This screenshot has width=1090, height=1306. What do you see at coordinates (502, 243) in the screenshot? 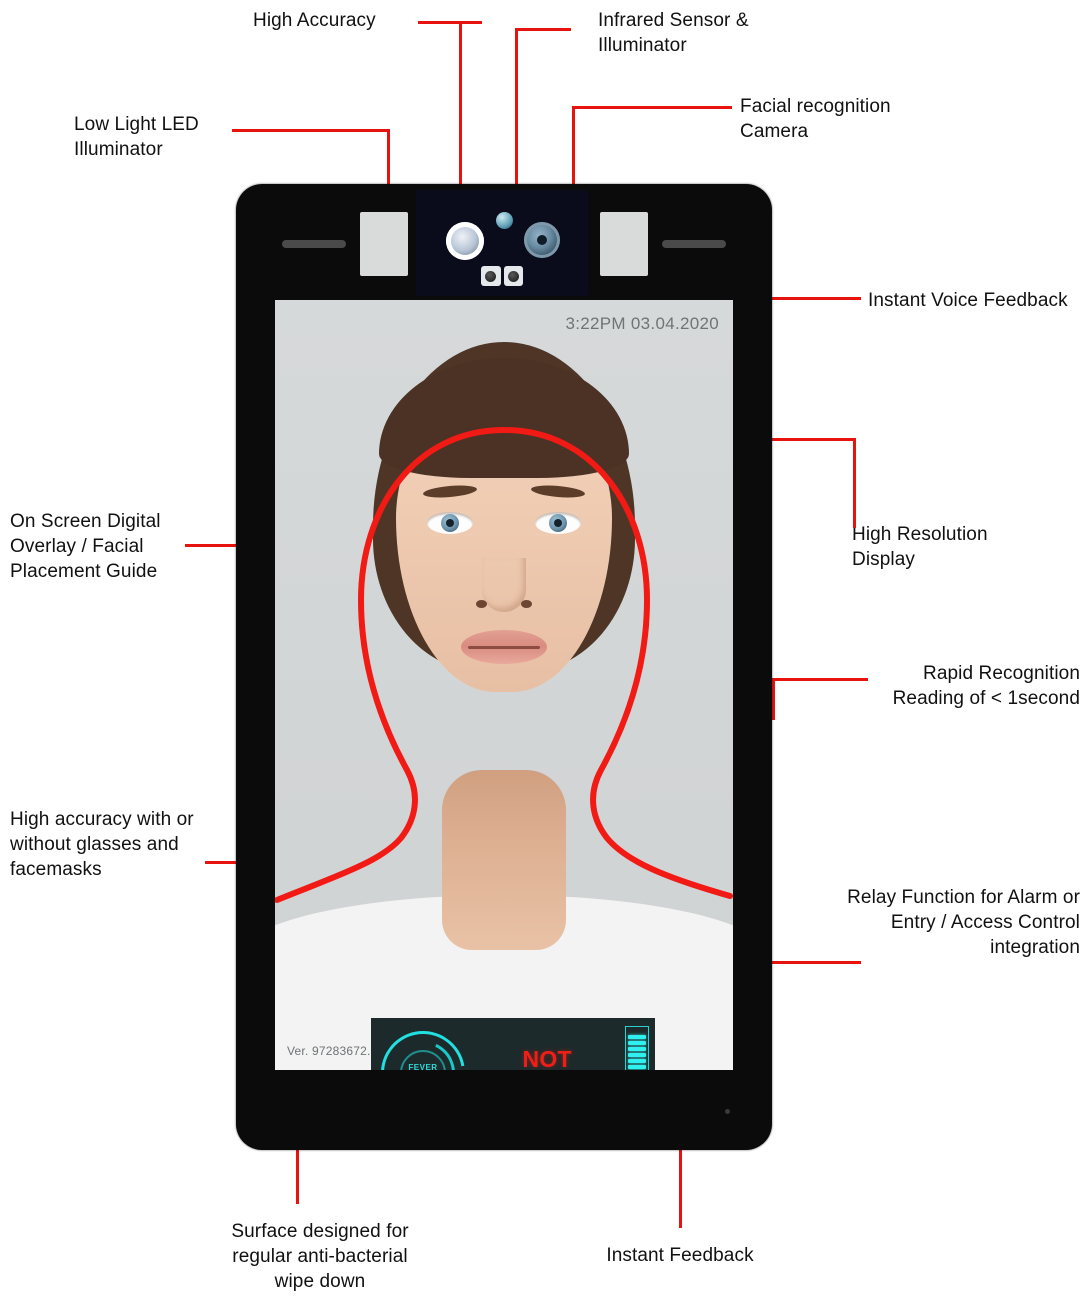
I see `sensor-strip` at bounding box center [502, 243].